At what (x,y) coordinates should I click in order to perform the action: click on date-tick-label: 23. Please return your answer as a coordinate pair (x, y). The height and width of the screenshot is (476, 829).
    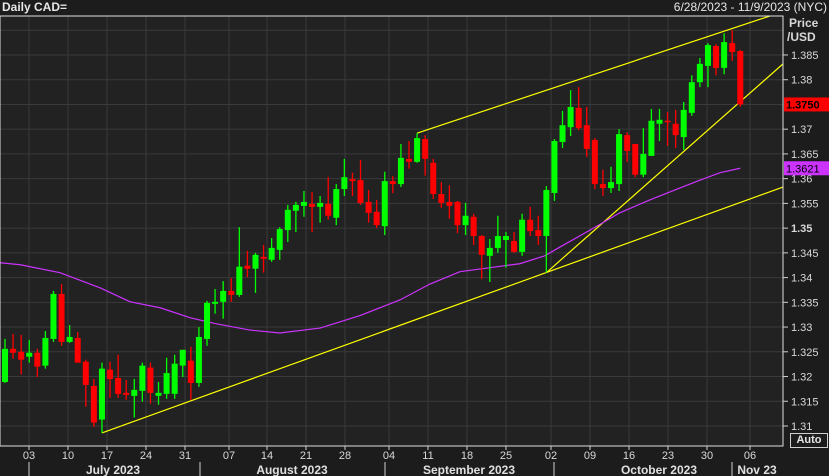
    Looking at the image, I should click on (668, 456).